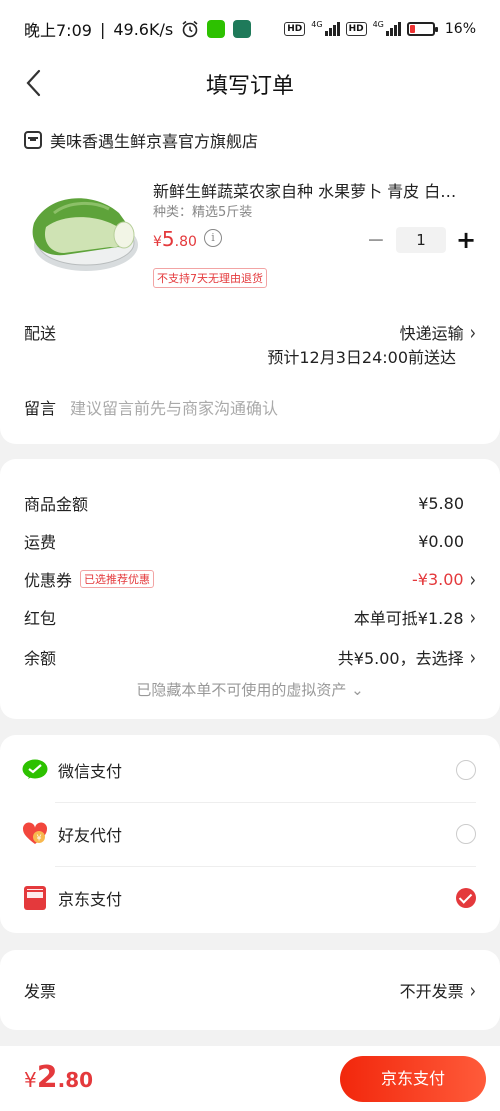 This screenshot has height=1111, width=500. I want to click on balance-value: 共¥5.00，去选择, so click(400, 658).